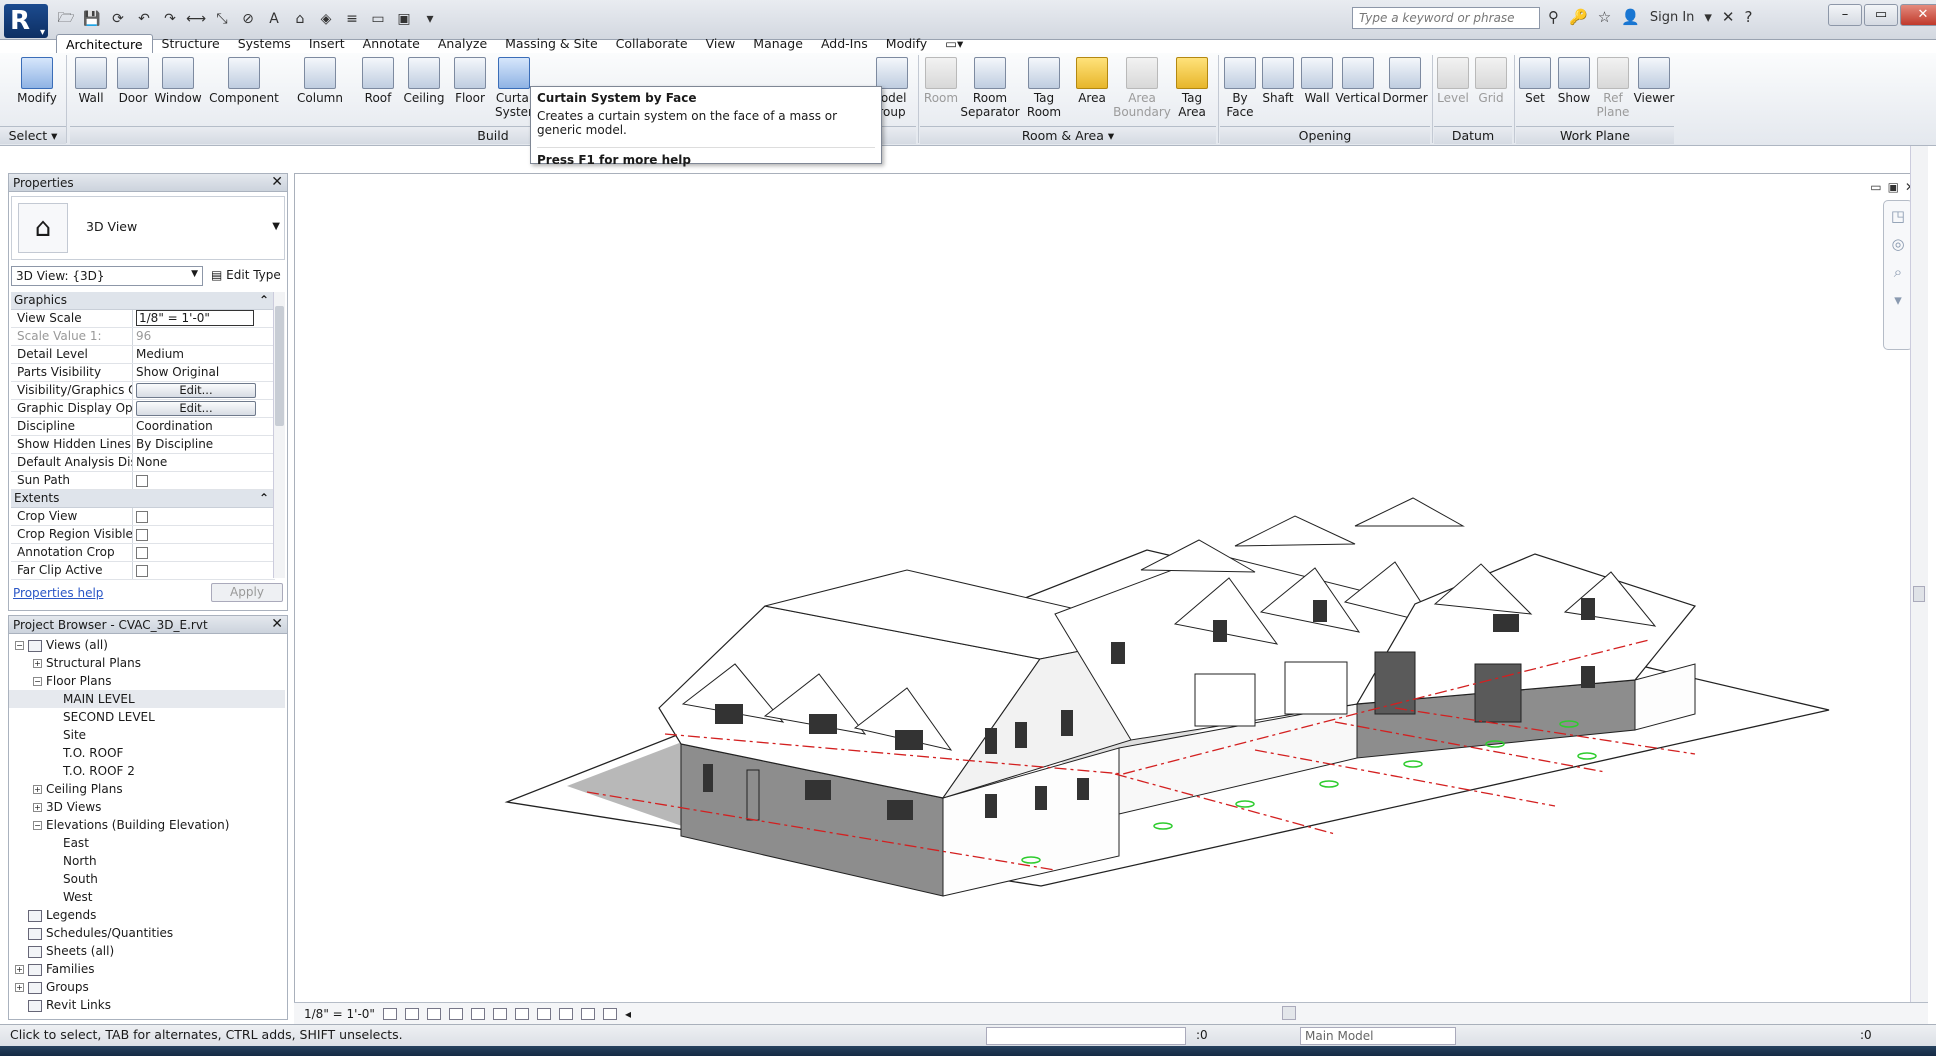 This screenshot has width=1936, height=1056. I want to click on wall-opening-button: Wall, so click(1317, 81).